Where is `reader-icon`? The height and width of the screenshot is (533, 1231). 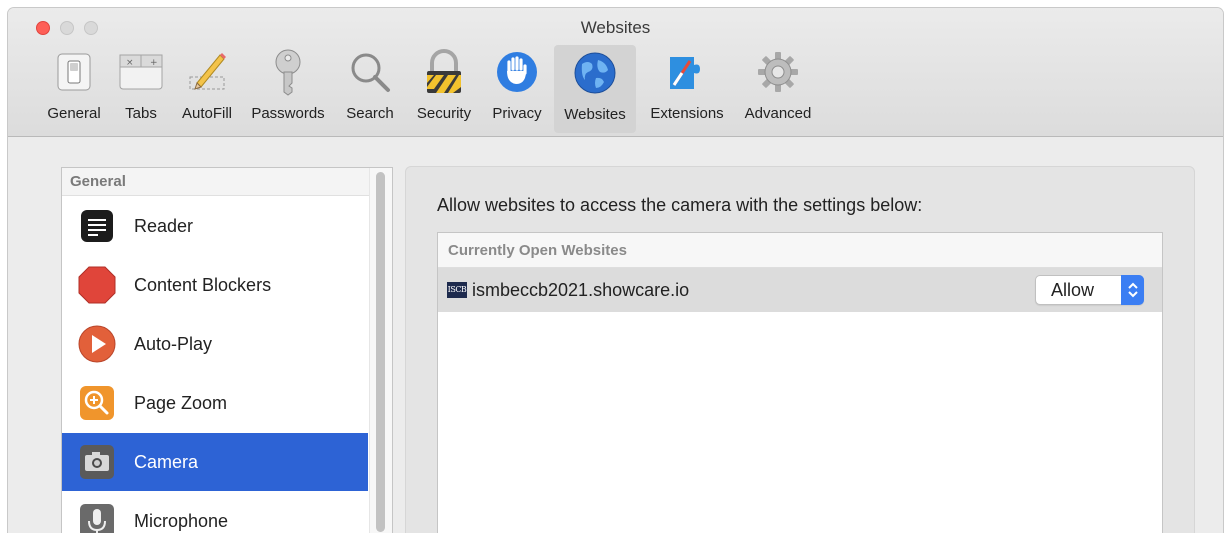
reader-icon is located at coordinates (97, 226).